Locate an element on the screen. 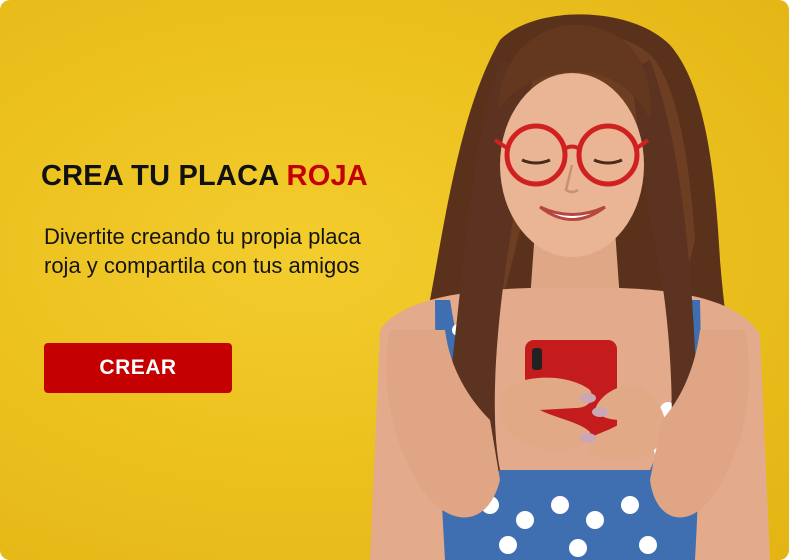 This screenshot has height=560, width=789. headline-main: CREA TU PLACA is located at coordinates (164, 176).